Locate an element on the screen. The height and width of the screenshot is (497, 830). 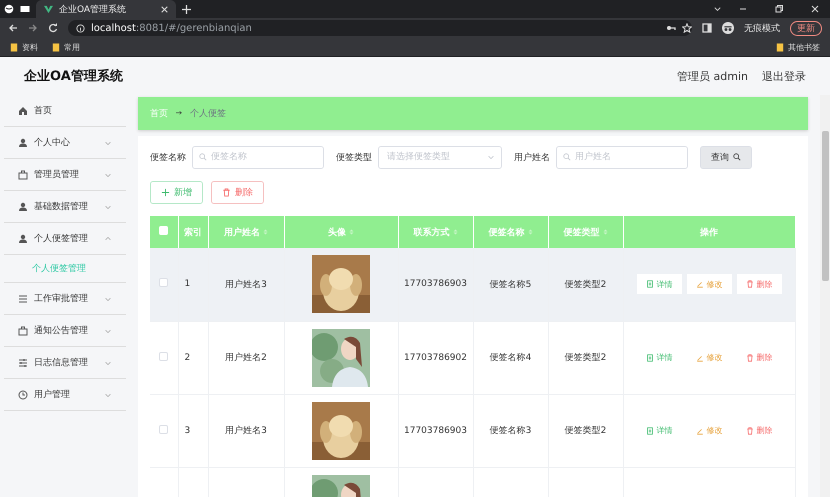
search-field: 用户姓名 is located at coordinates (622, 157).